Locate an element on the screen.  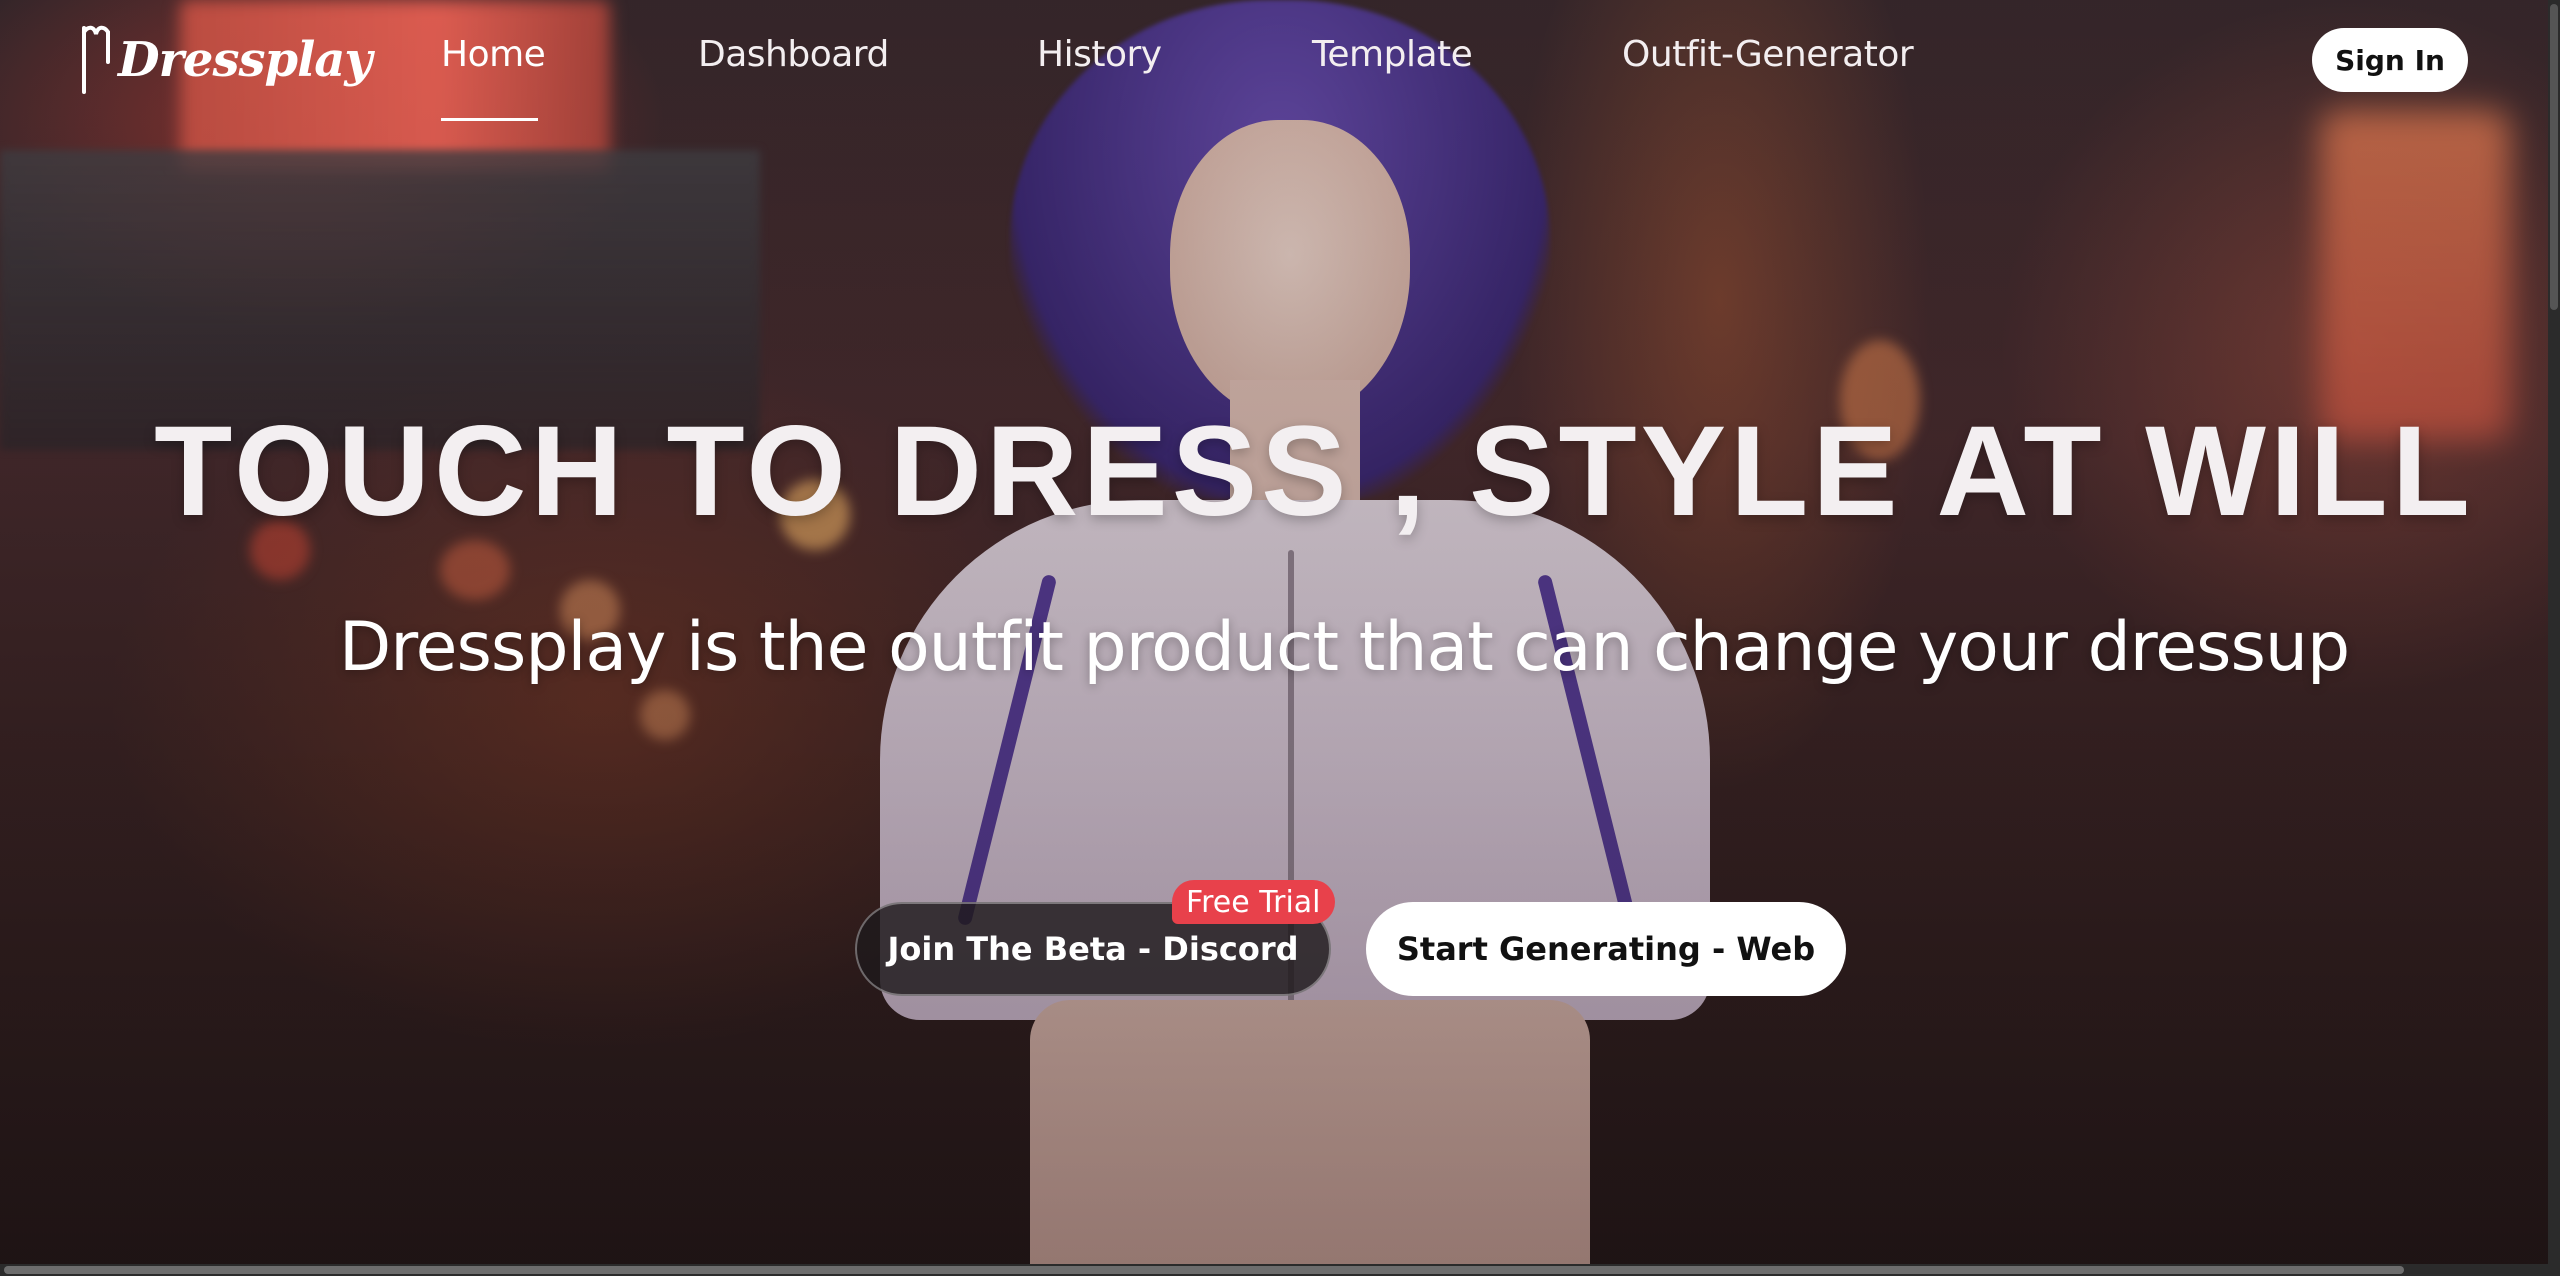
vertical-scrollbar is located at coordinates (2554, 632).